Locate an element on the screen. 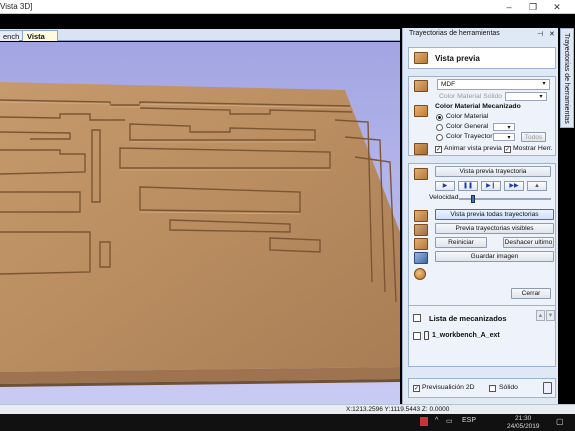 This screenshot has height=431, width=575. radio-color-trayectoria-label: Color Trayectoria is located at coordinates (472, 136).